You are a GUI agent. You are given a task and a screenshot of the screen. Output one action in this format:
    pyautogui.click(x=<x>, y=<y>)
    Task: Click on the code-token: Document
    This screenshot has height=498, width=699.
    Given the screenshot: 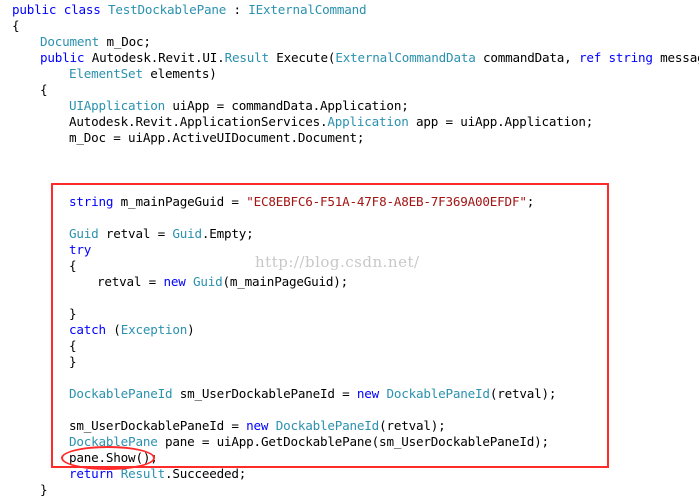 What is the action you would take?
    pyautogui.click(x=70, y=41)
    